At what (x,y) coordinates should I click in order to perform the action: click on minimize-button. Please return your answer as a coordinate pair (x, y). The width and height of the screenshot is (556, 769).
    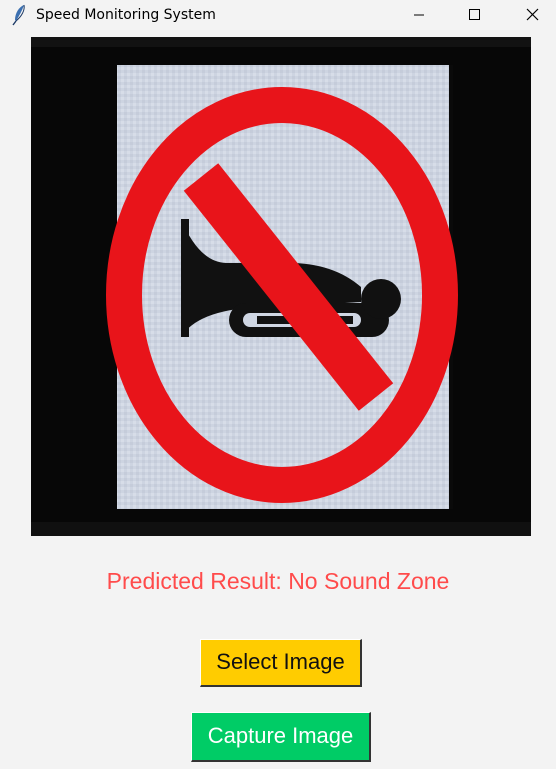
    Looking at the image, I should click on (419, 15).